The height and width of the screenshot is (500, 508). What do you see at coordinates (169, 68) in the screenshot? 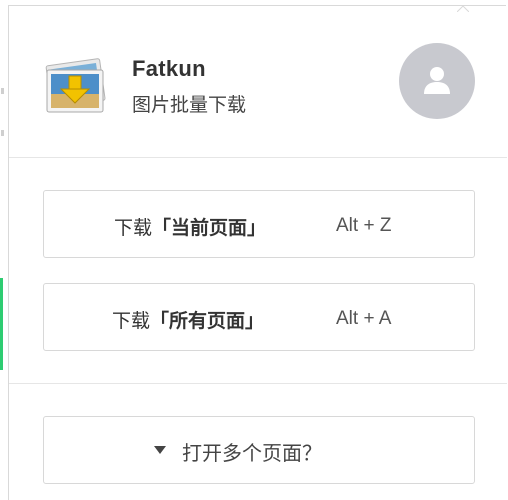
I see `app-name: Fatkun` at bounding box center [169, 68].